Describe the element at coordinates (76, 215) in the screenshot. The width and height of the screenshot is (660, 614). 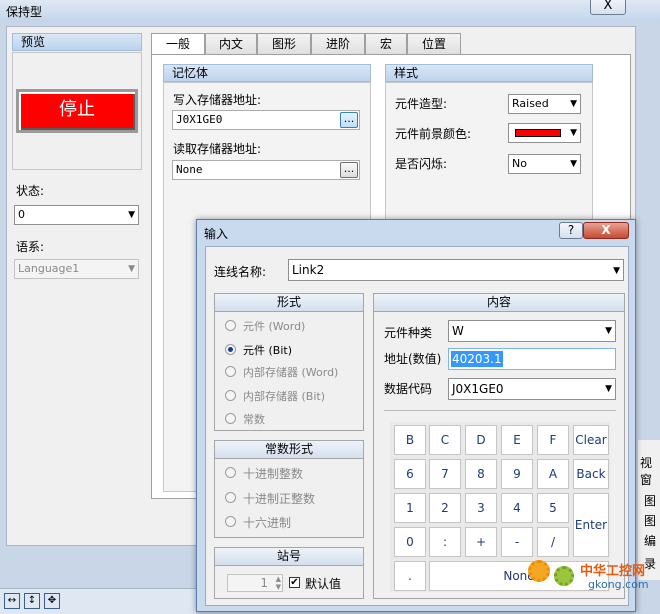
I see `state-select: 0 ▼` at that location.